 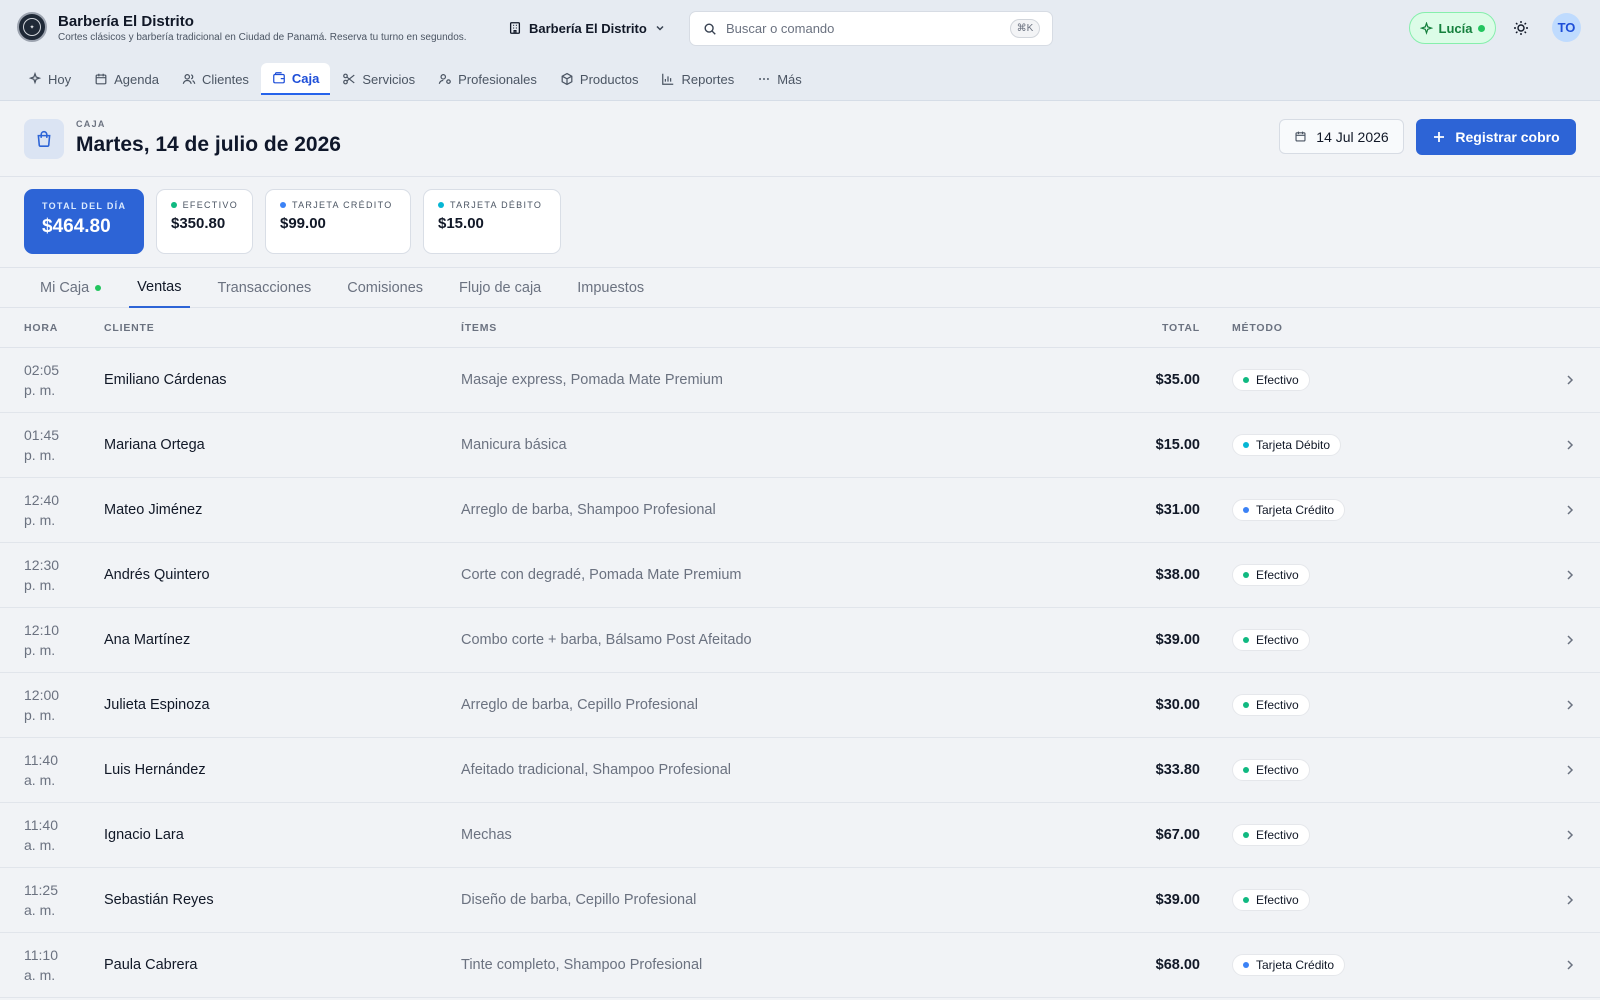 What do you see at coordinates (1177, 900) in the screenshot?
I see `total-amount: $39.00` at bounding box center [1177, 900].